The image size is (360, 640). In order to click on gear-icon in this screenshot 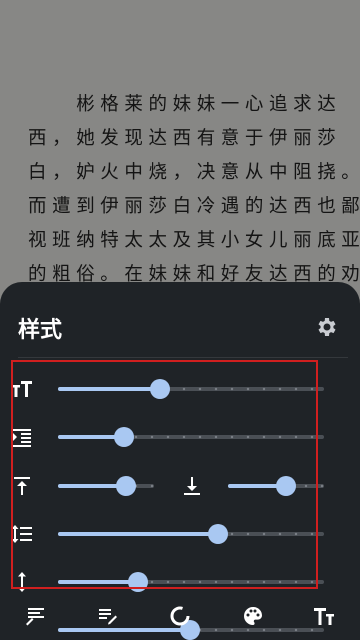, I will do `click(326, 327)`.